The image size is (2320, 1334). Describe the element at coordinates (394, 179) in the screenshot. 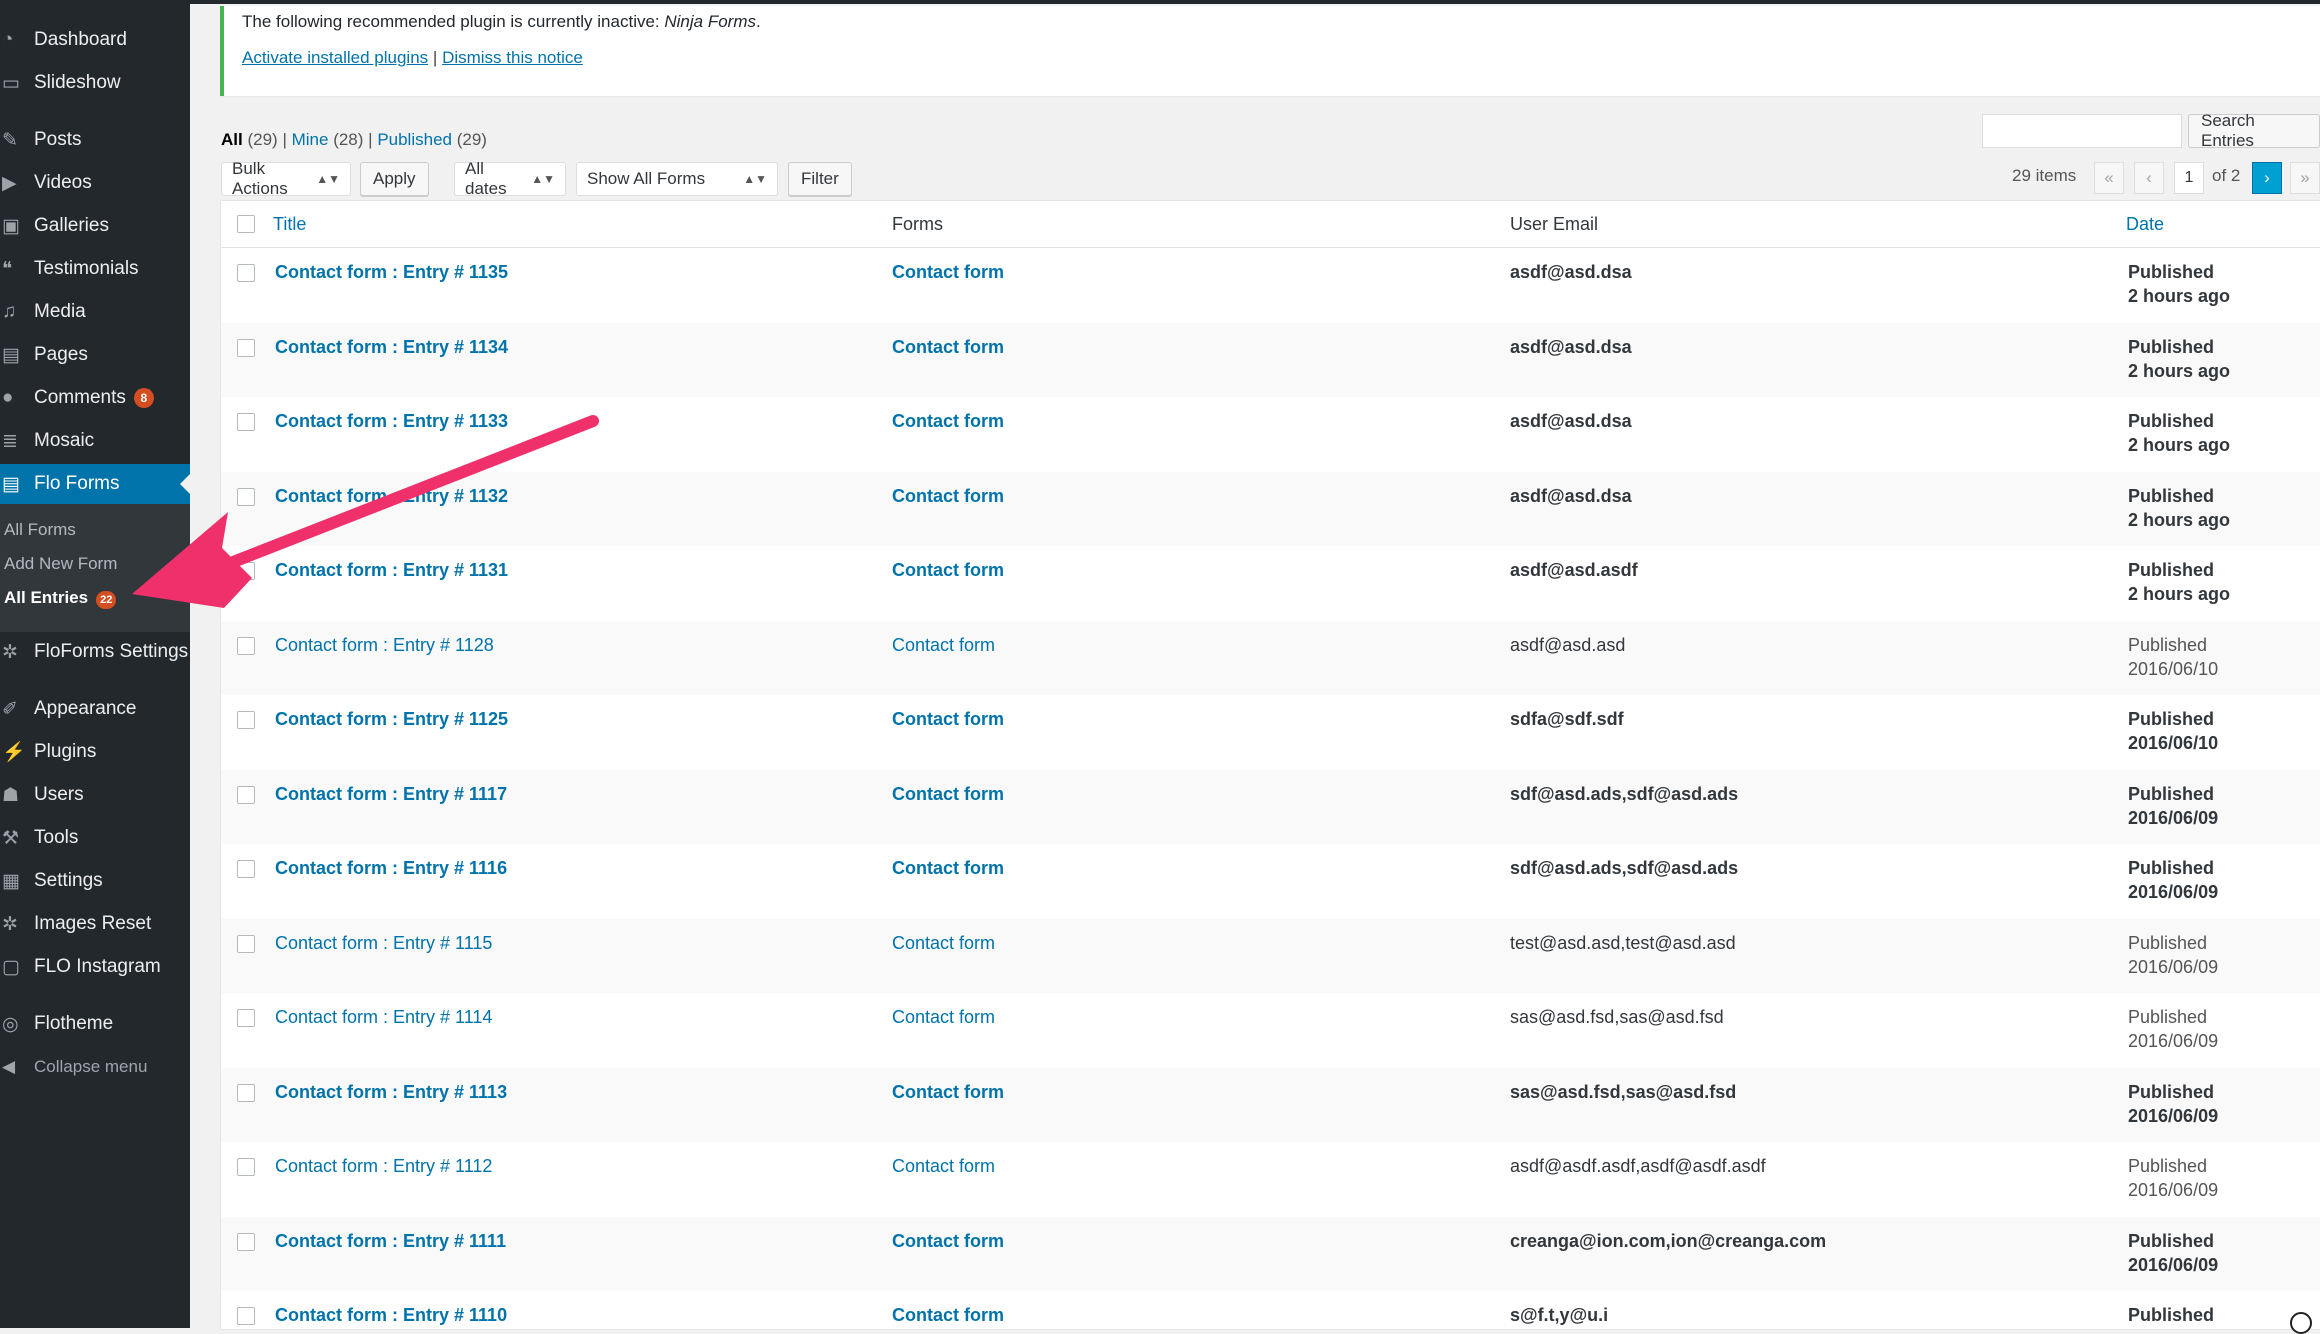

I see `apply-button: Apply` at that location.